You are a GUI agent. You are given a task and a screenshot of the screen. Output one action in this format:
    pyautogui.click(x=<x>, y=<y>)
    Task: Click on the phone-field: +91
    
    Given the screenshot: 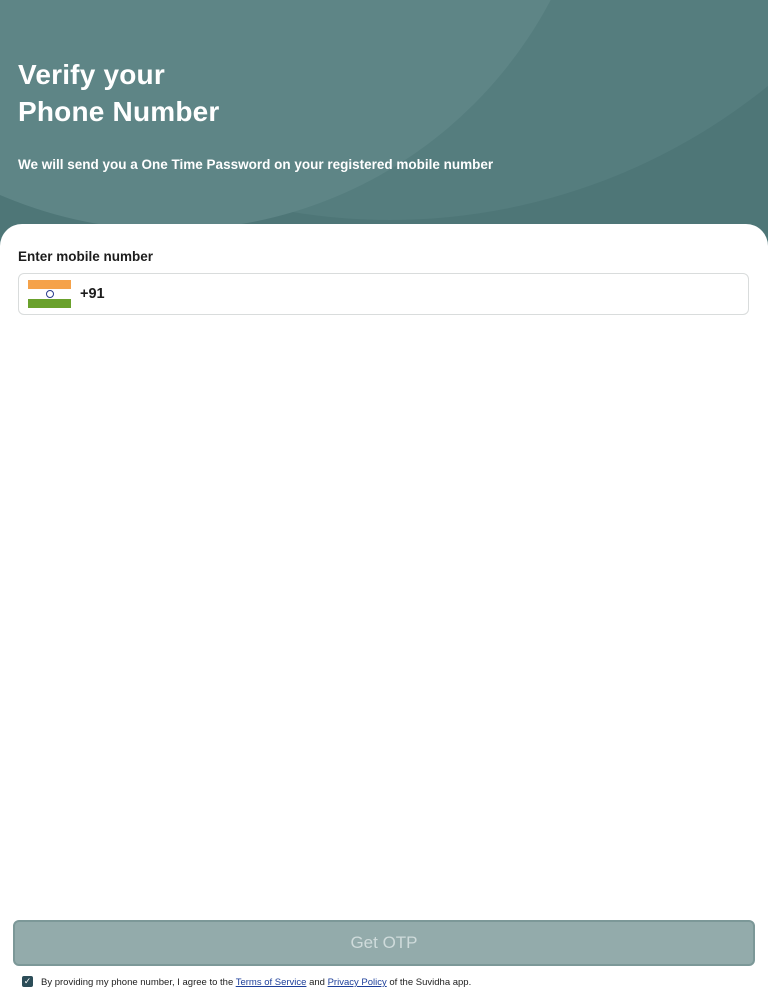 What is the action you would take?
    pyautogui.click(x=383, y=294)
    